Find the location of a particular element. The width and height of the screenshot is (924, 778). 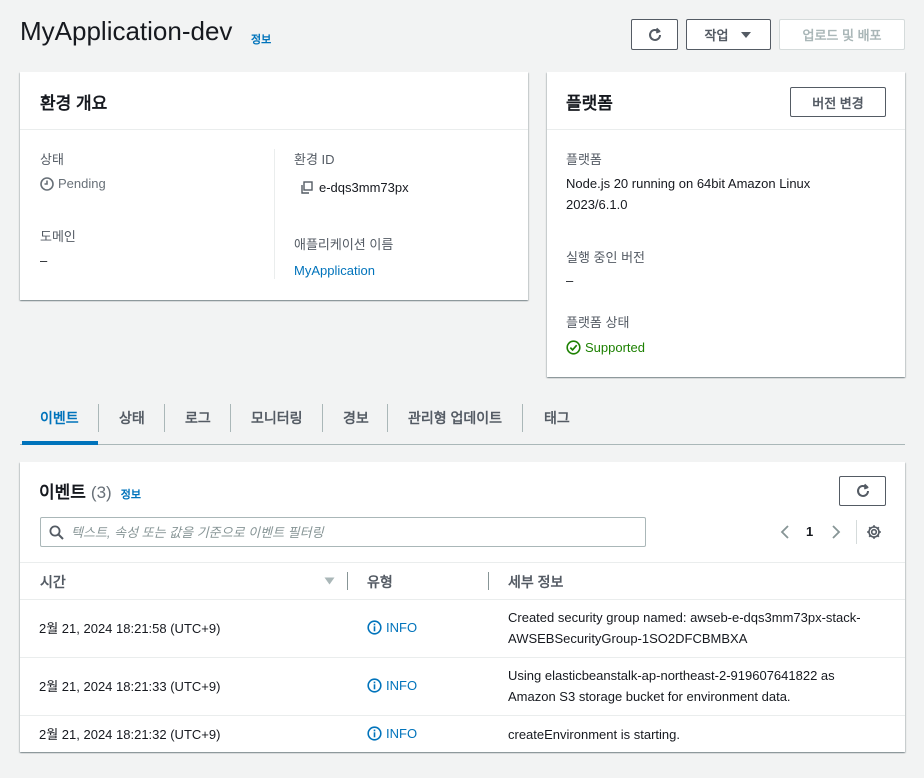

tab-monitoring: 모니터링 is located at coordinates (277, 418).